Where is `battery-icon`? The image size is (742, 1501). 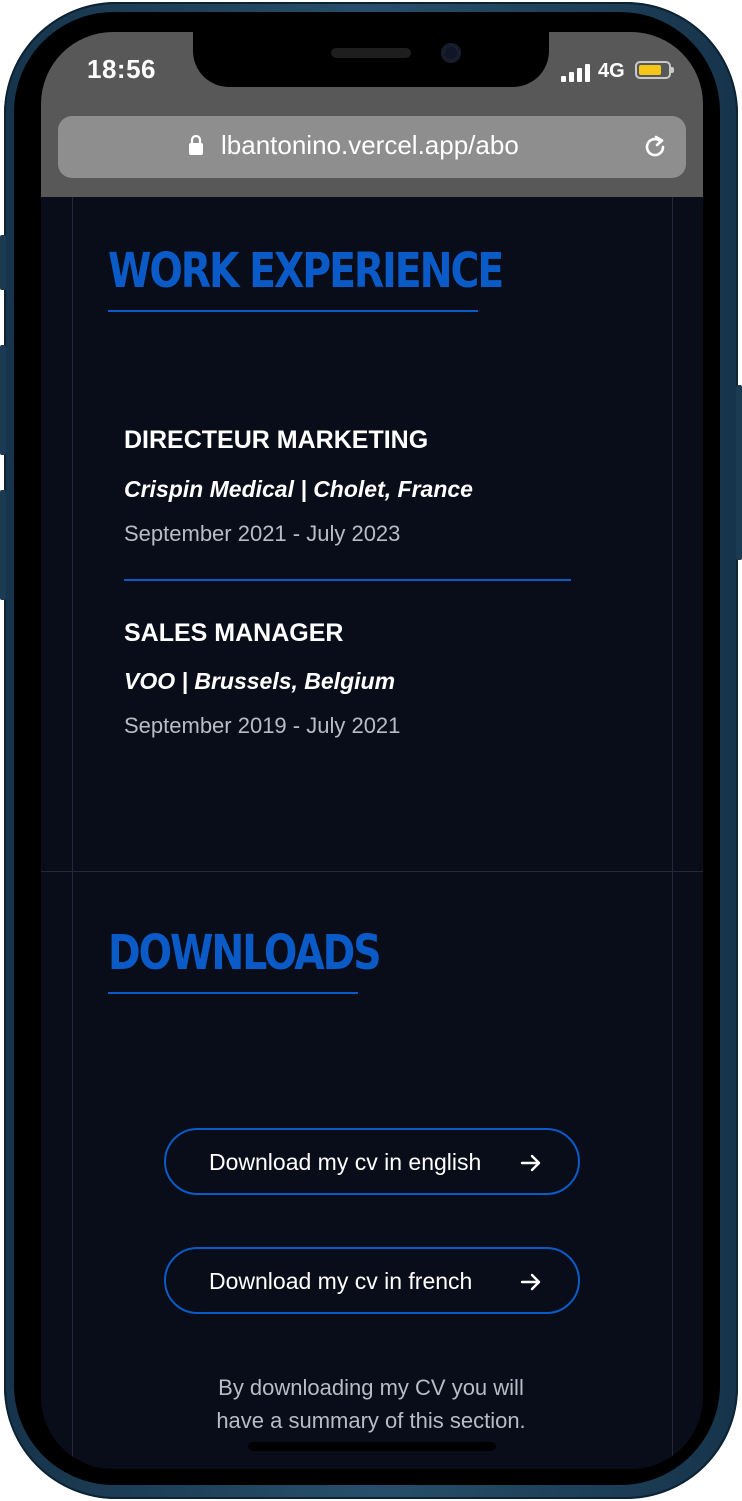 battery-icon is located at coordinates (654, 70).